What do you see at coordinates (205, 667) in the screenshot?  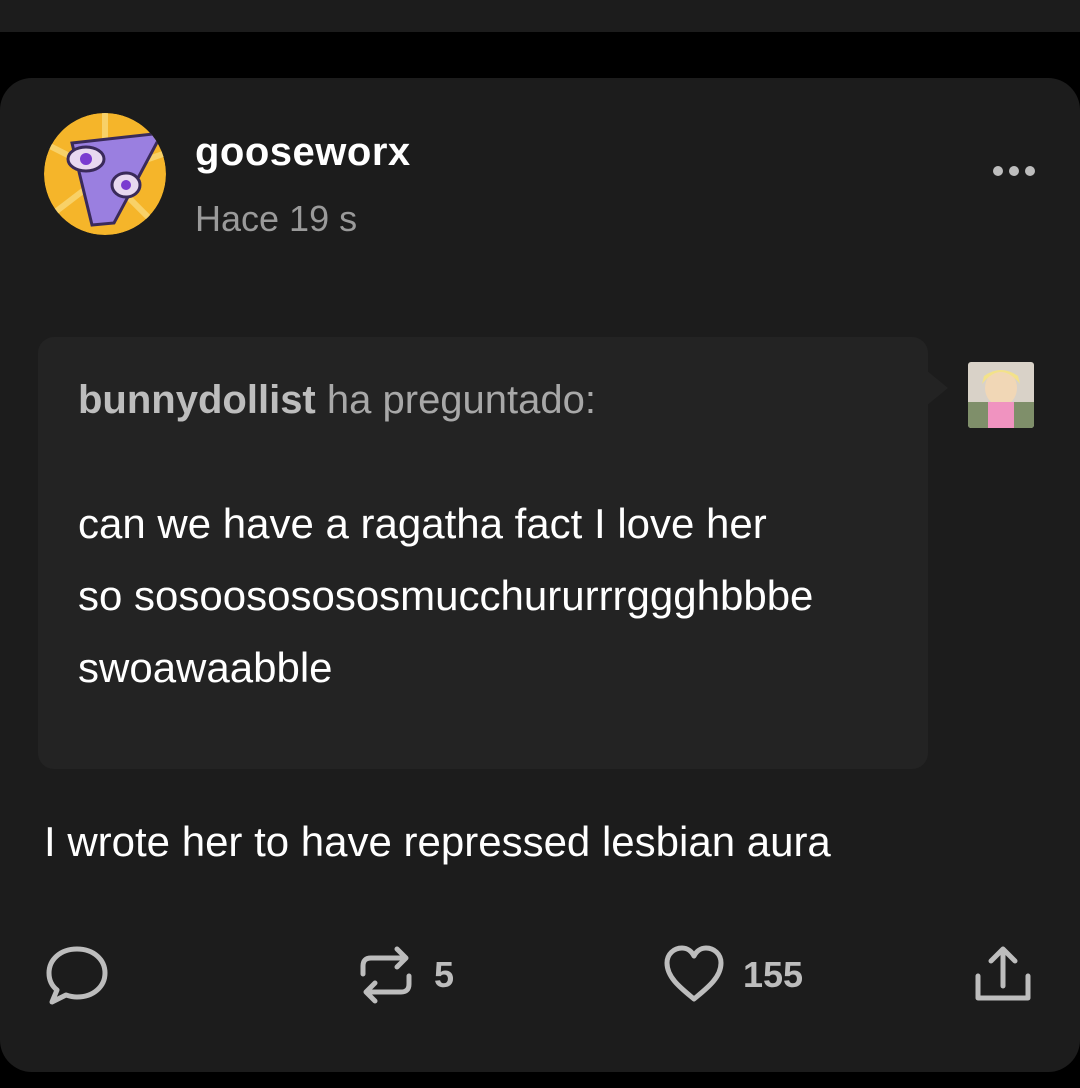 I see `question-line: swoawaabble` at bounding box center [205, 667].